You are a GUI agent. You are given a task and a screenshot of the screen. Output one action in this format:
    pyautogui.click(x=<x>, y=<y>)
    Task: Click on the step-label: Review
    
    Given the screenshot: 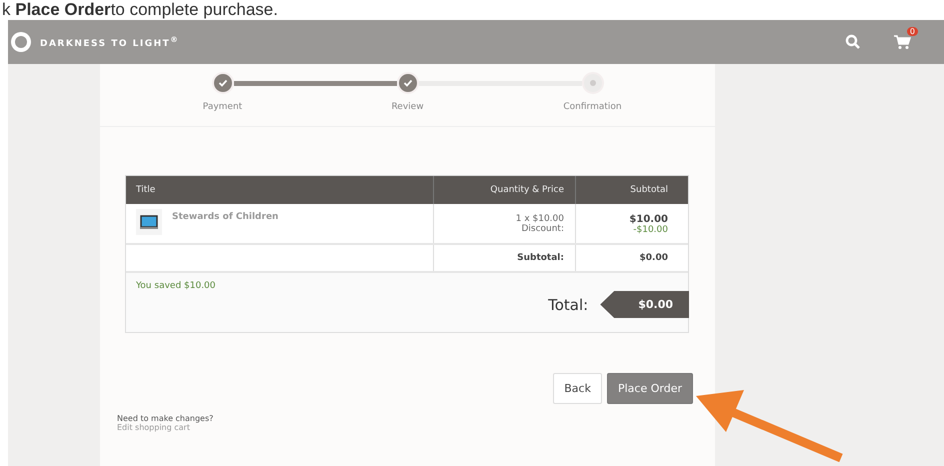 What is the action you would take?
    pyautogui.click(x=407, y=107)
    